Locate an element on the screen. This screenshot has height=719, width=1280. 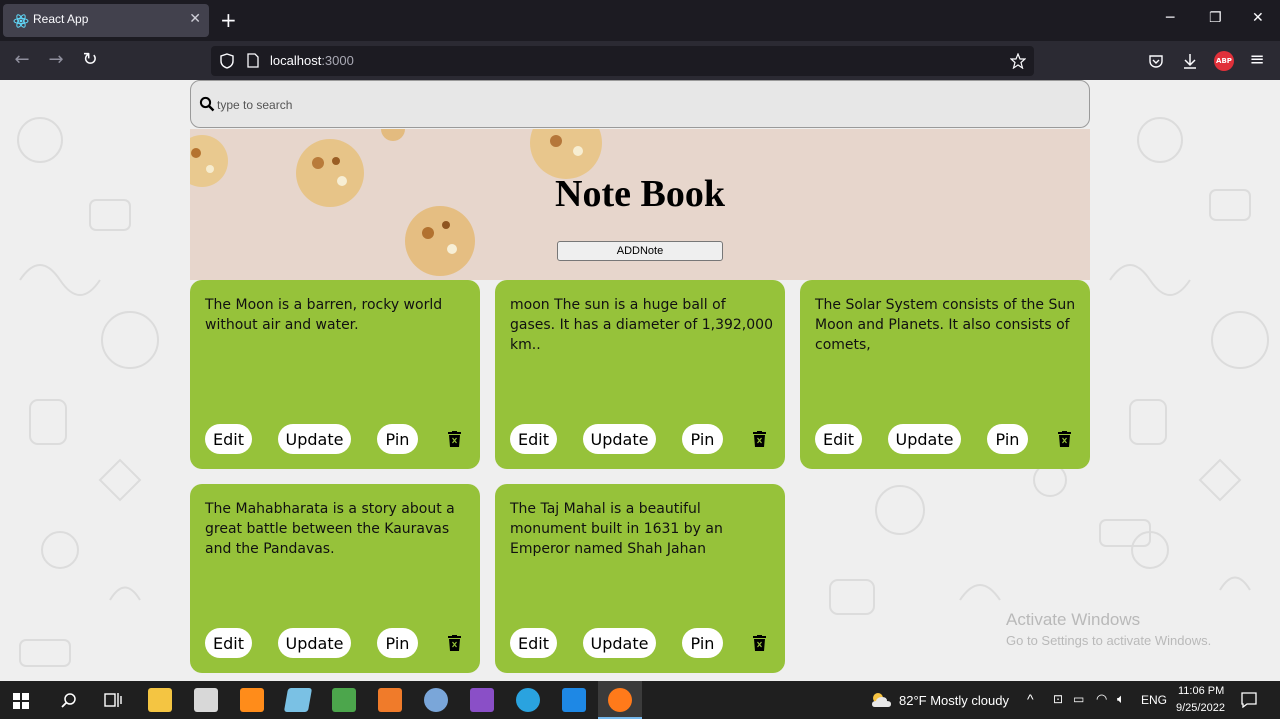
react-logo-icon is located at coordinates (21, 21).